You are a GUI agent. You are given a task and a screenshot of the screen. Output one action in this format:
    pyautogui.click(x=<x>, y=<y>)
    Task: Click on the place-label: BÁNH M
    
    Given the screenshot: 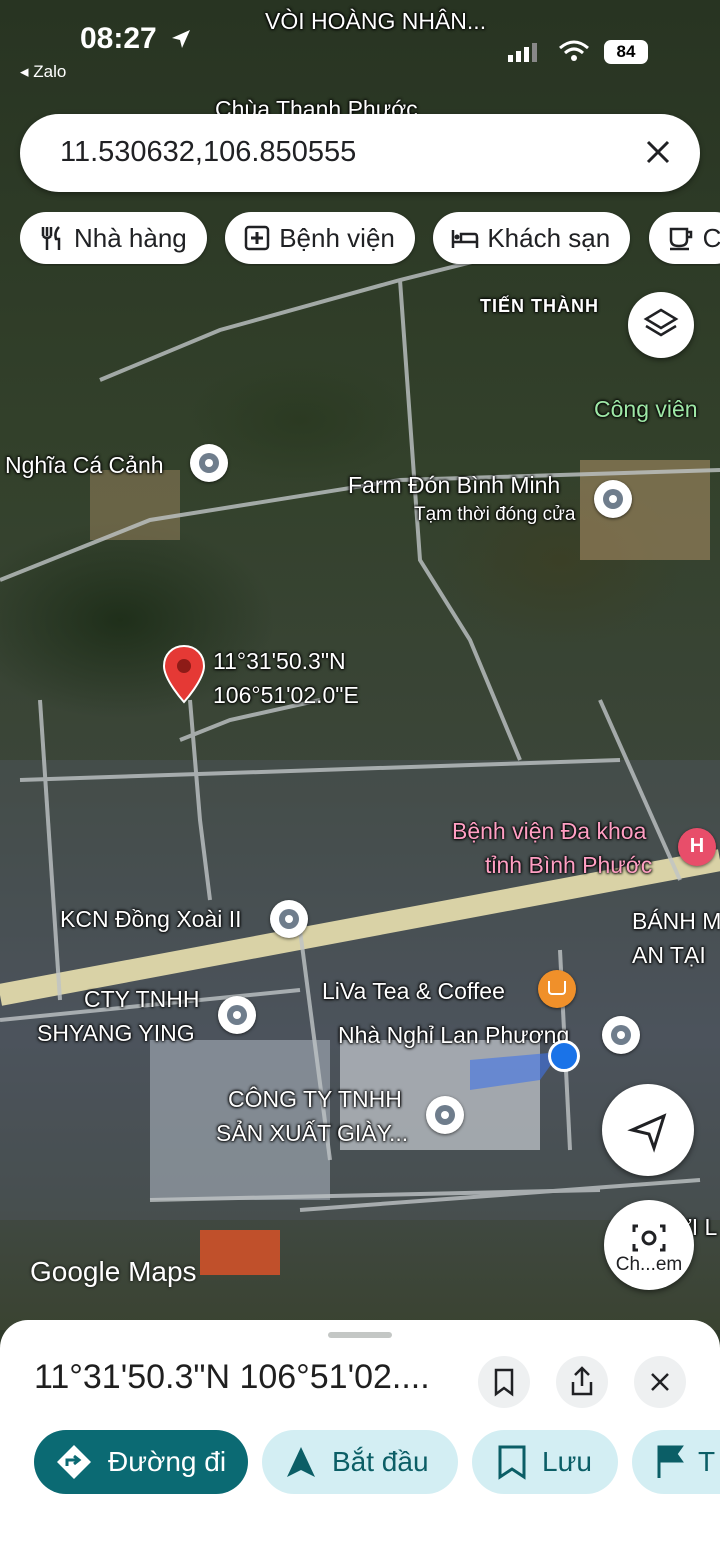 What is the action you would take?
    pyautogui.click(x=676, y=921)
    